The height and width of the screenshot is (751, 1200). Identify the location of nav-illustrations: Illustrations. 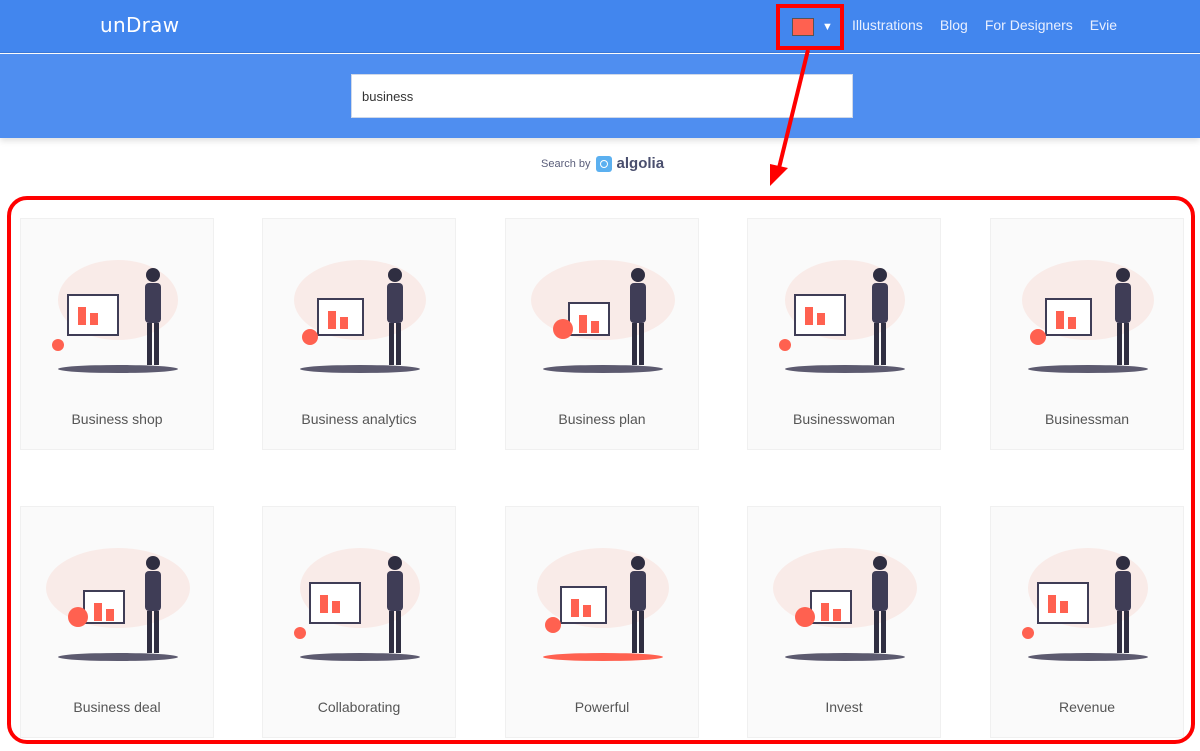
(887, 25).